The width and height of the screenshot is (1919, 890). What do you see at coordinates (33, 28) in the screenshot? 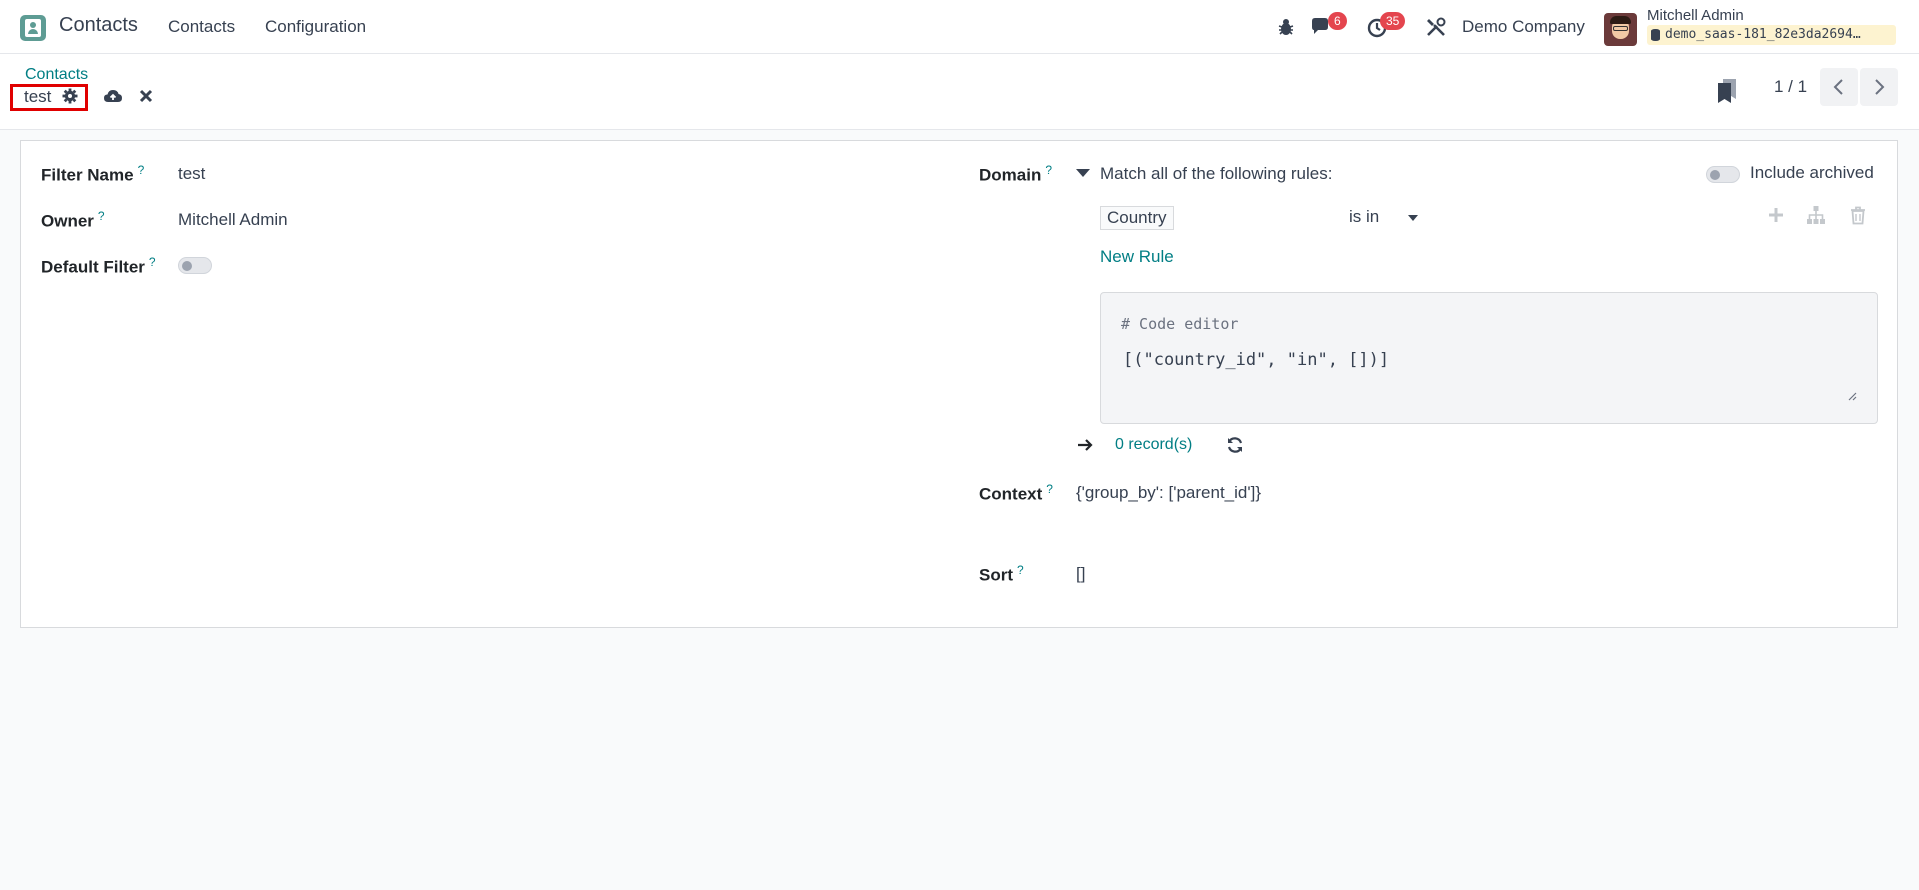
I see `contacts-app-icon` at bounding box center [33, 28].